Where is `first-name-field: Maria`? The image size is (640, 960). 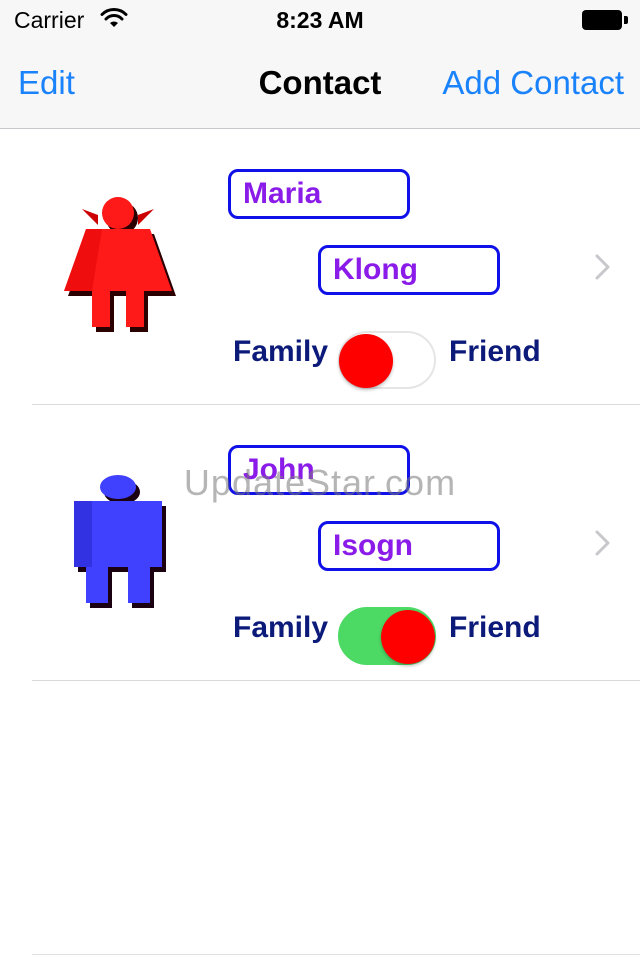 first-name-field: Maria is located at coordinates (319, 194).